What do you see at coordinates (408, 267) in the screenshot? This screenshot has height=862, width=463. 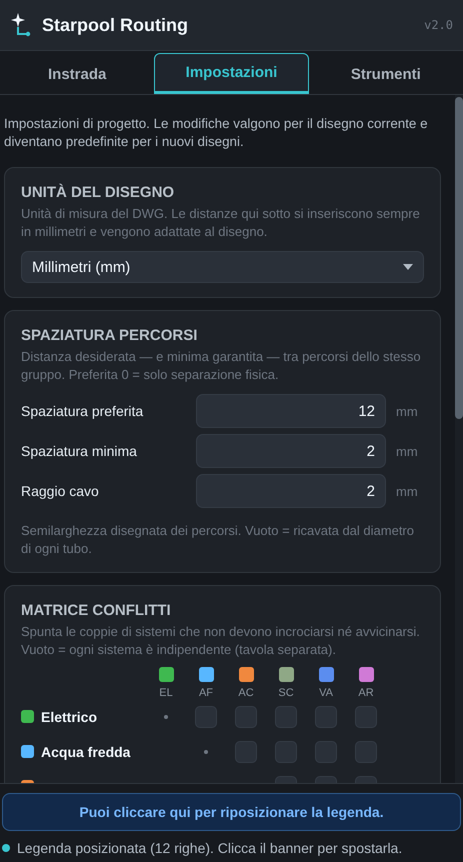 I see `caret-icon` at bounding box center [408, 267].